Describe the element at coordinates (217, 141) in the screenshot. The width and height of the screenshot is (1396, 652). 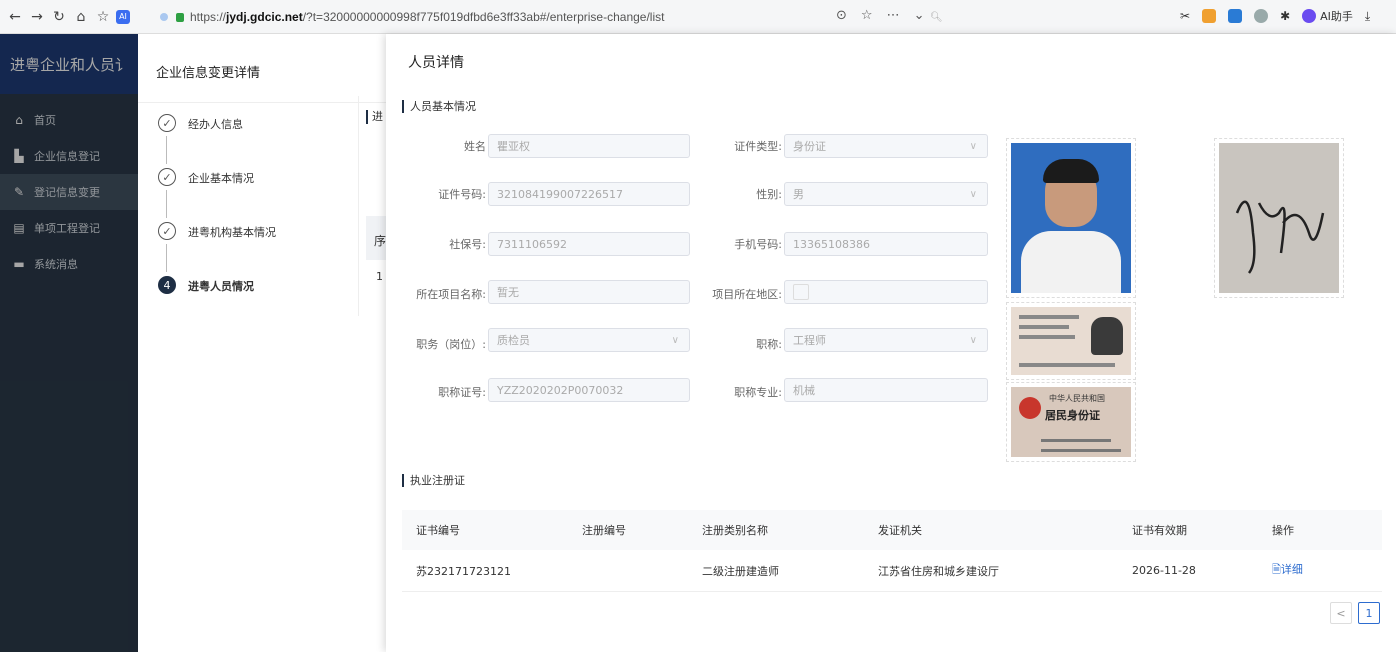
I see `step-operator: ✓ 经办人信息` at that location.